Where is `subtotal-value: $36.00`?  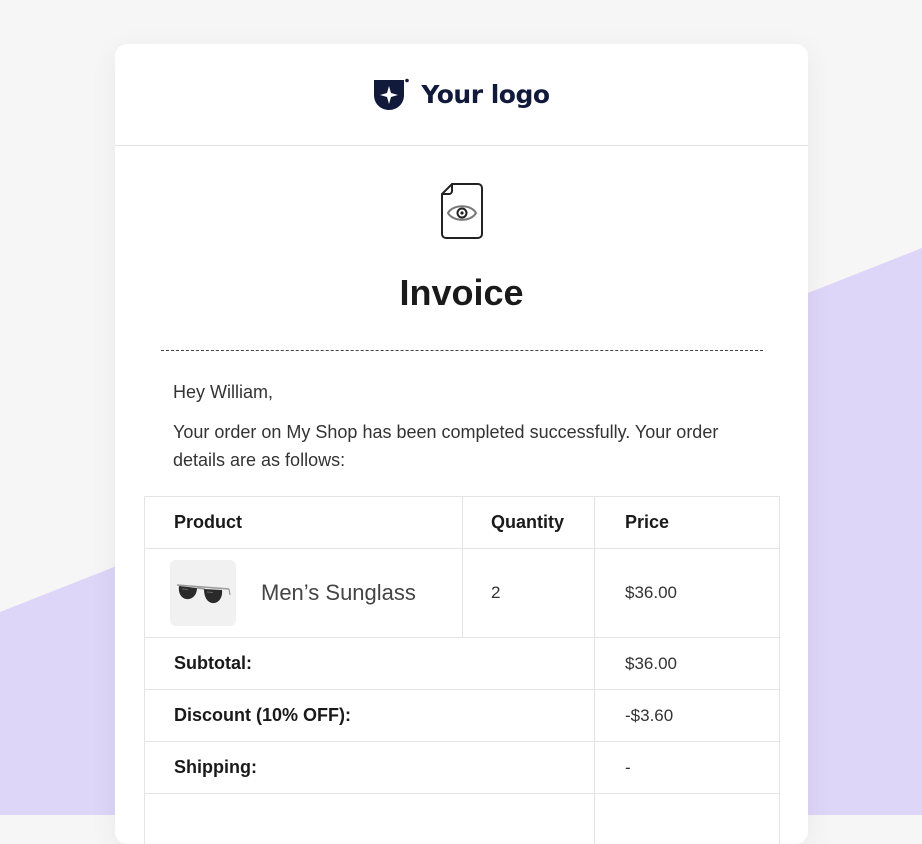
subtotal-value: $36.00 is located at coordinates (687, 664).